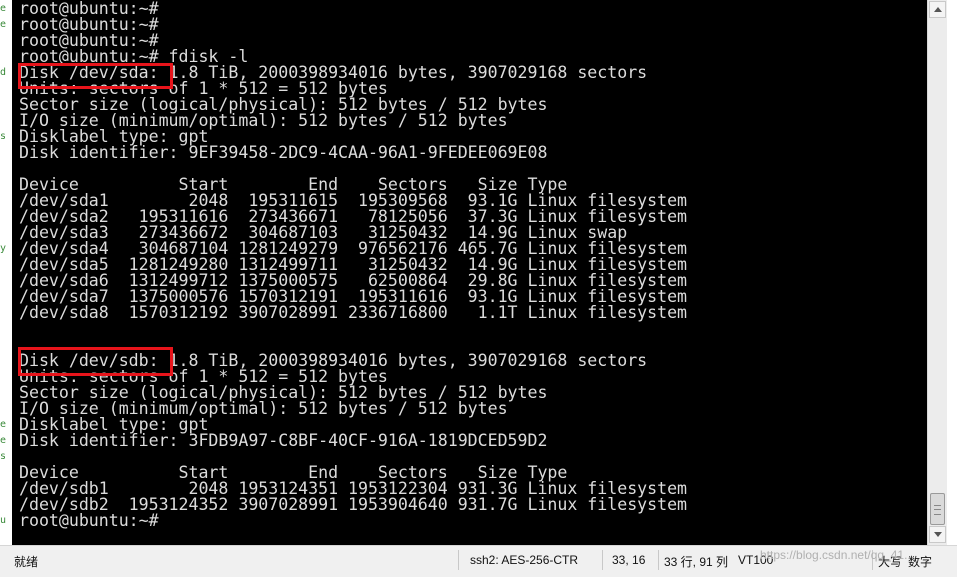 The image size is (957, 577). What do you see at coordinates (937, 272) in the screenshot?
I see `vertical-scrollbar` at bounding box center [937, 272].